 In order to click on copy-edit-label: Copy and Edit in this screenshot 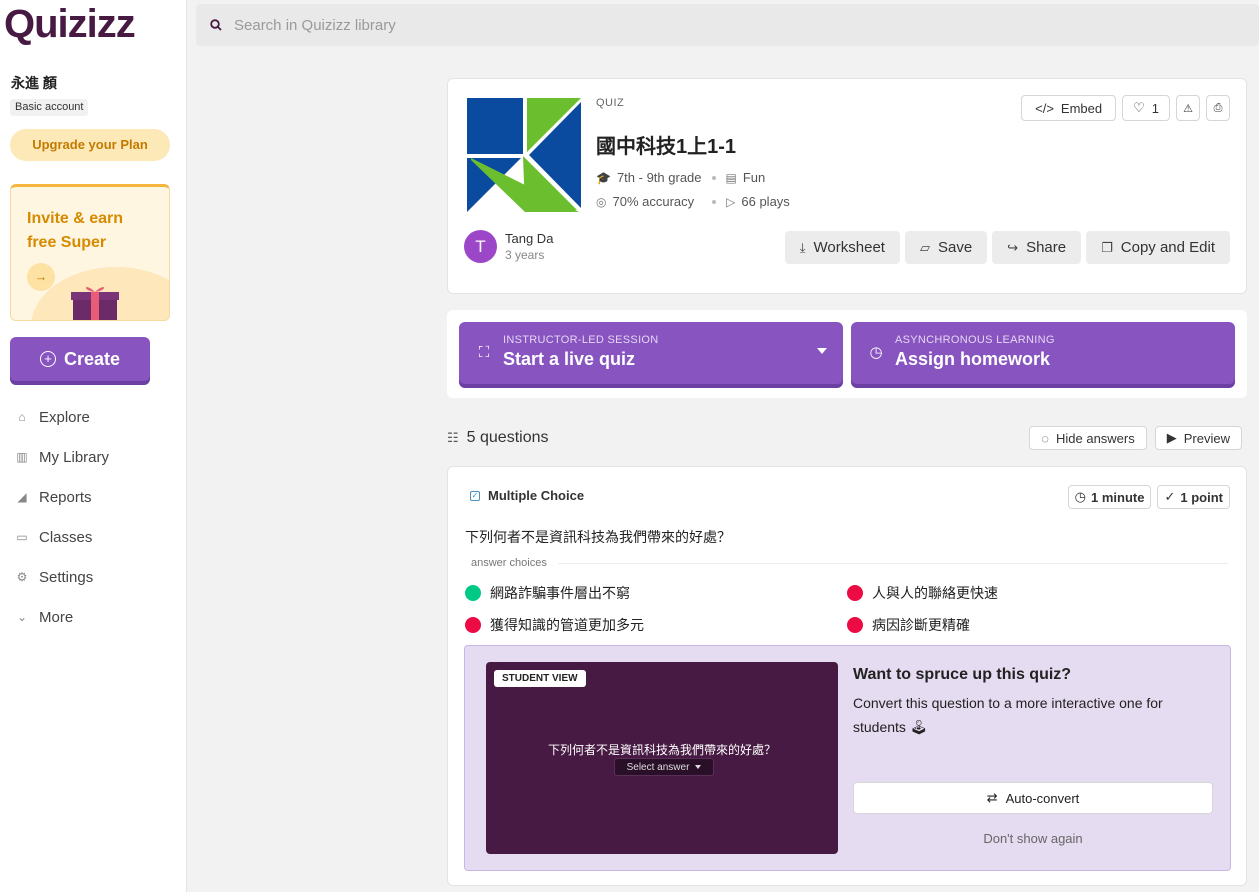, I will do `click(1167, 247)`.